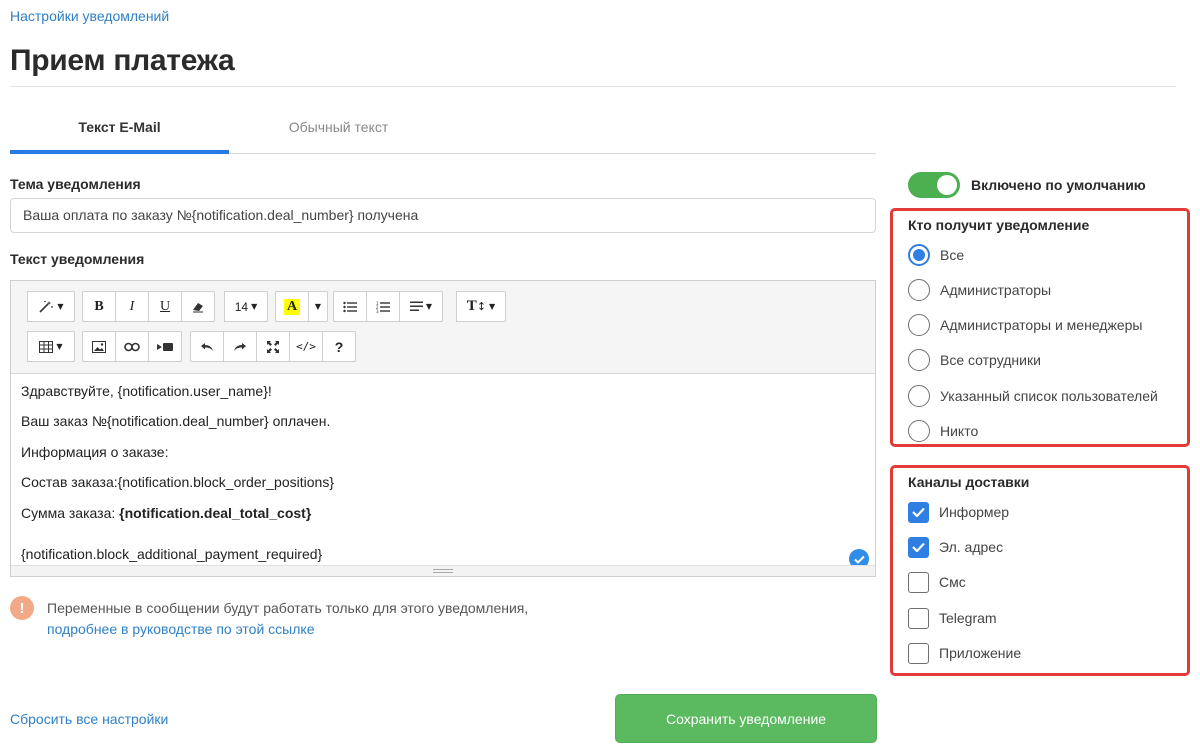  What do you see at coordinates (46, 346) in the screenshot?
I see `table-icon` at bounding box center [46, 346].